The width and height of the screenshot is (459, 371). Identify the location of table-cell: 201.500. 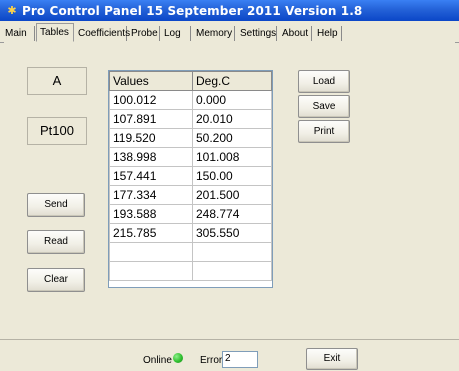
(232, 195).